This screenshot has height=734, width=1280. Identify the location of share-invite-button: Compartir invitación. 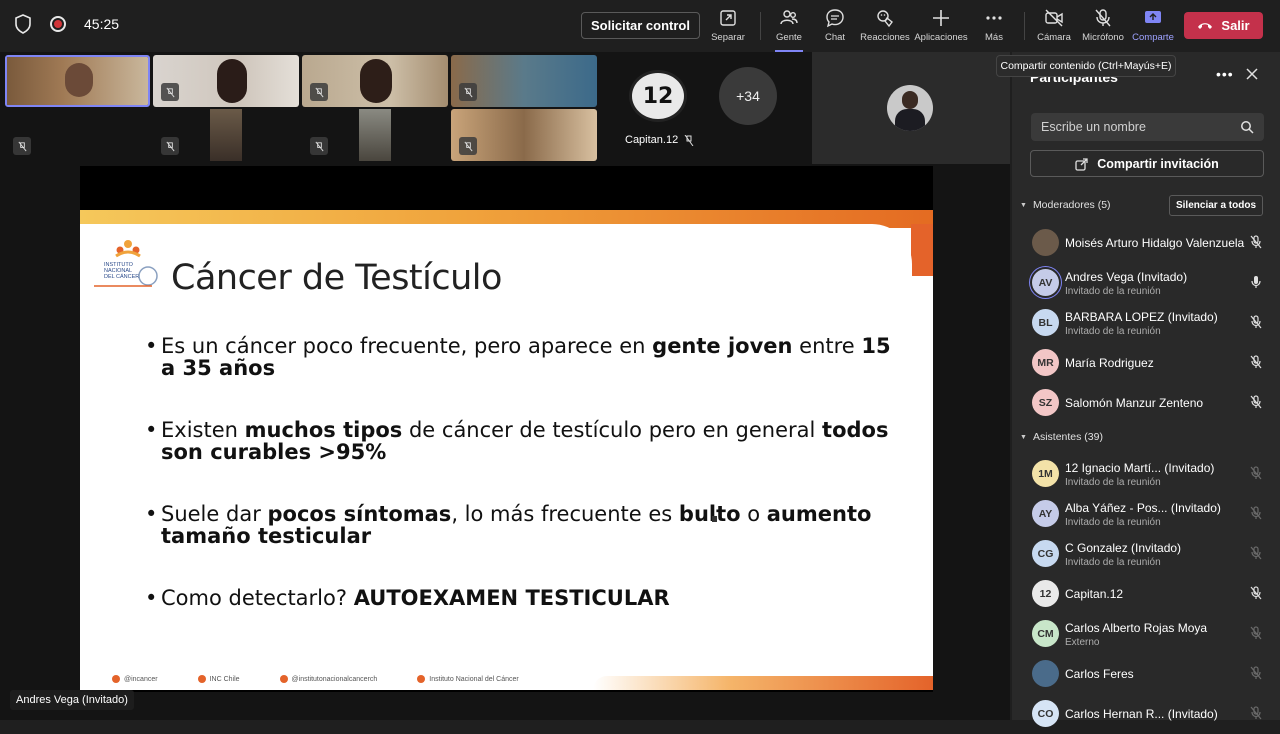
(1147, 163).